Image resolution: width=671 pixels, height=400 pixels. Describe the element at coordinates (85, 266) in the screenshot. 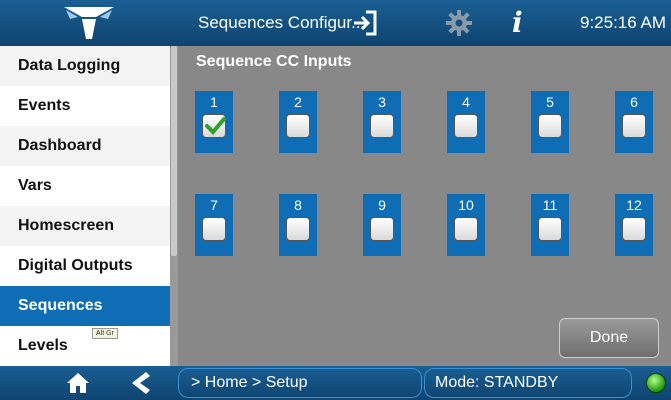

I see `sidebar-item-digital-outputs: Digital Outputs` at that location.